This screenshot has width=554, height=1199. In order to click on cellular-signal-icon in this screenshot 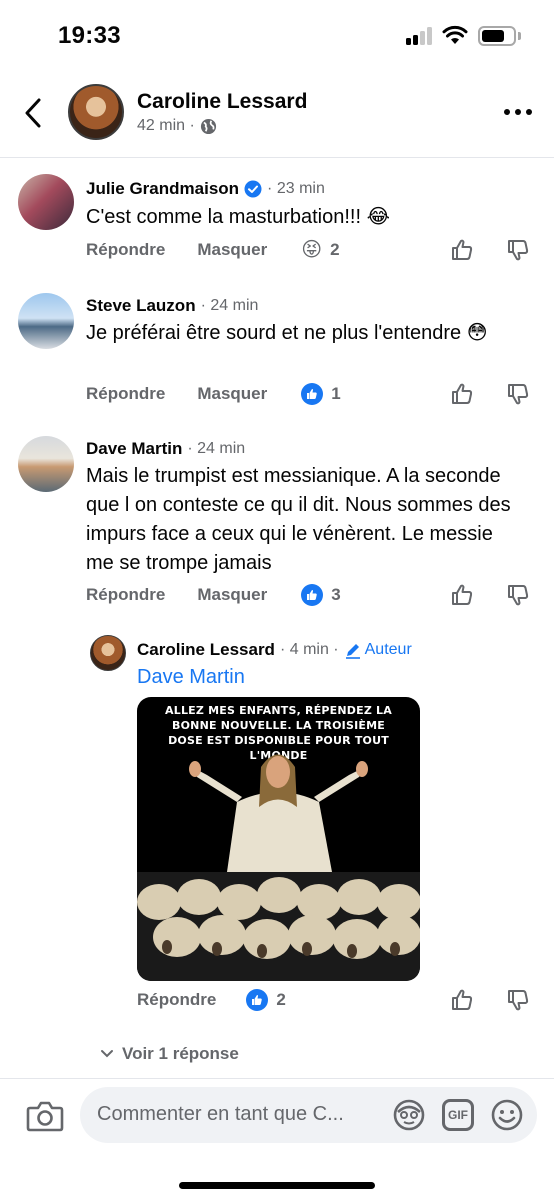, I will do `click(420, 36)`.